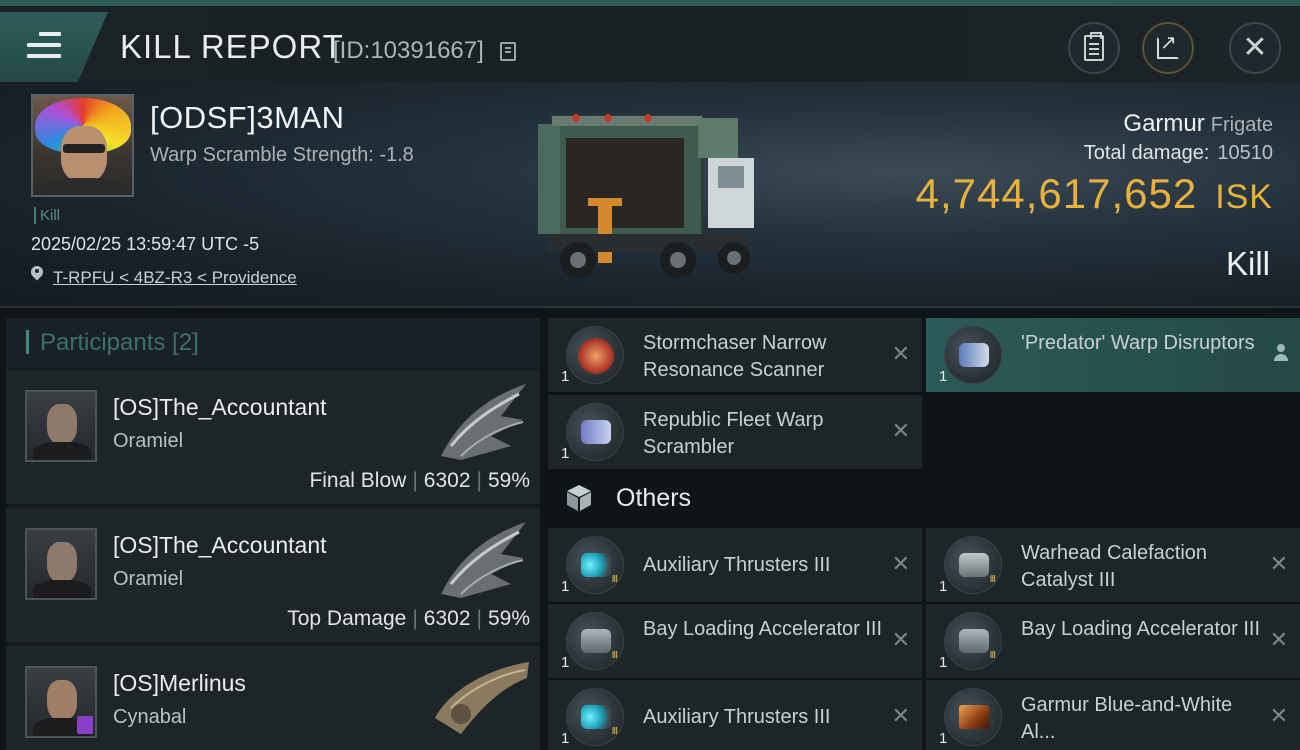 This screenshot has height=750, width=1300. I want to click on module-item: 1 Republic Fleet Warp Scrambler ✕, so click(735, 432).